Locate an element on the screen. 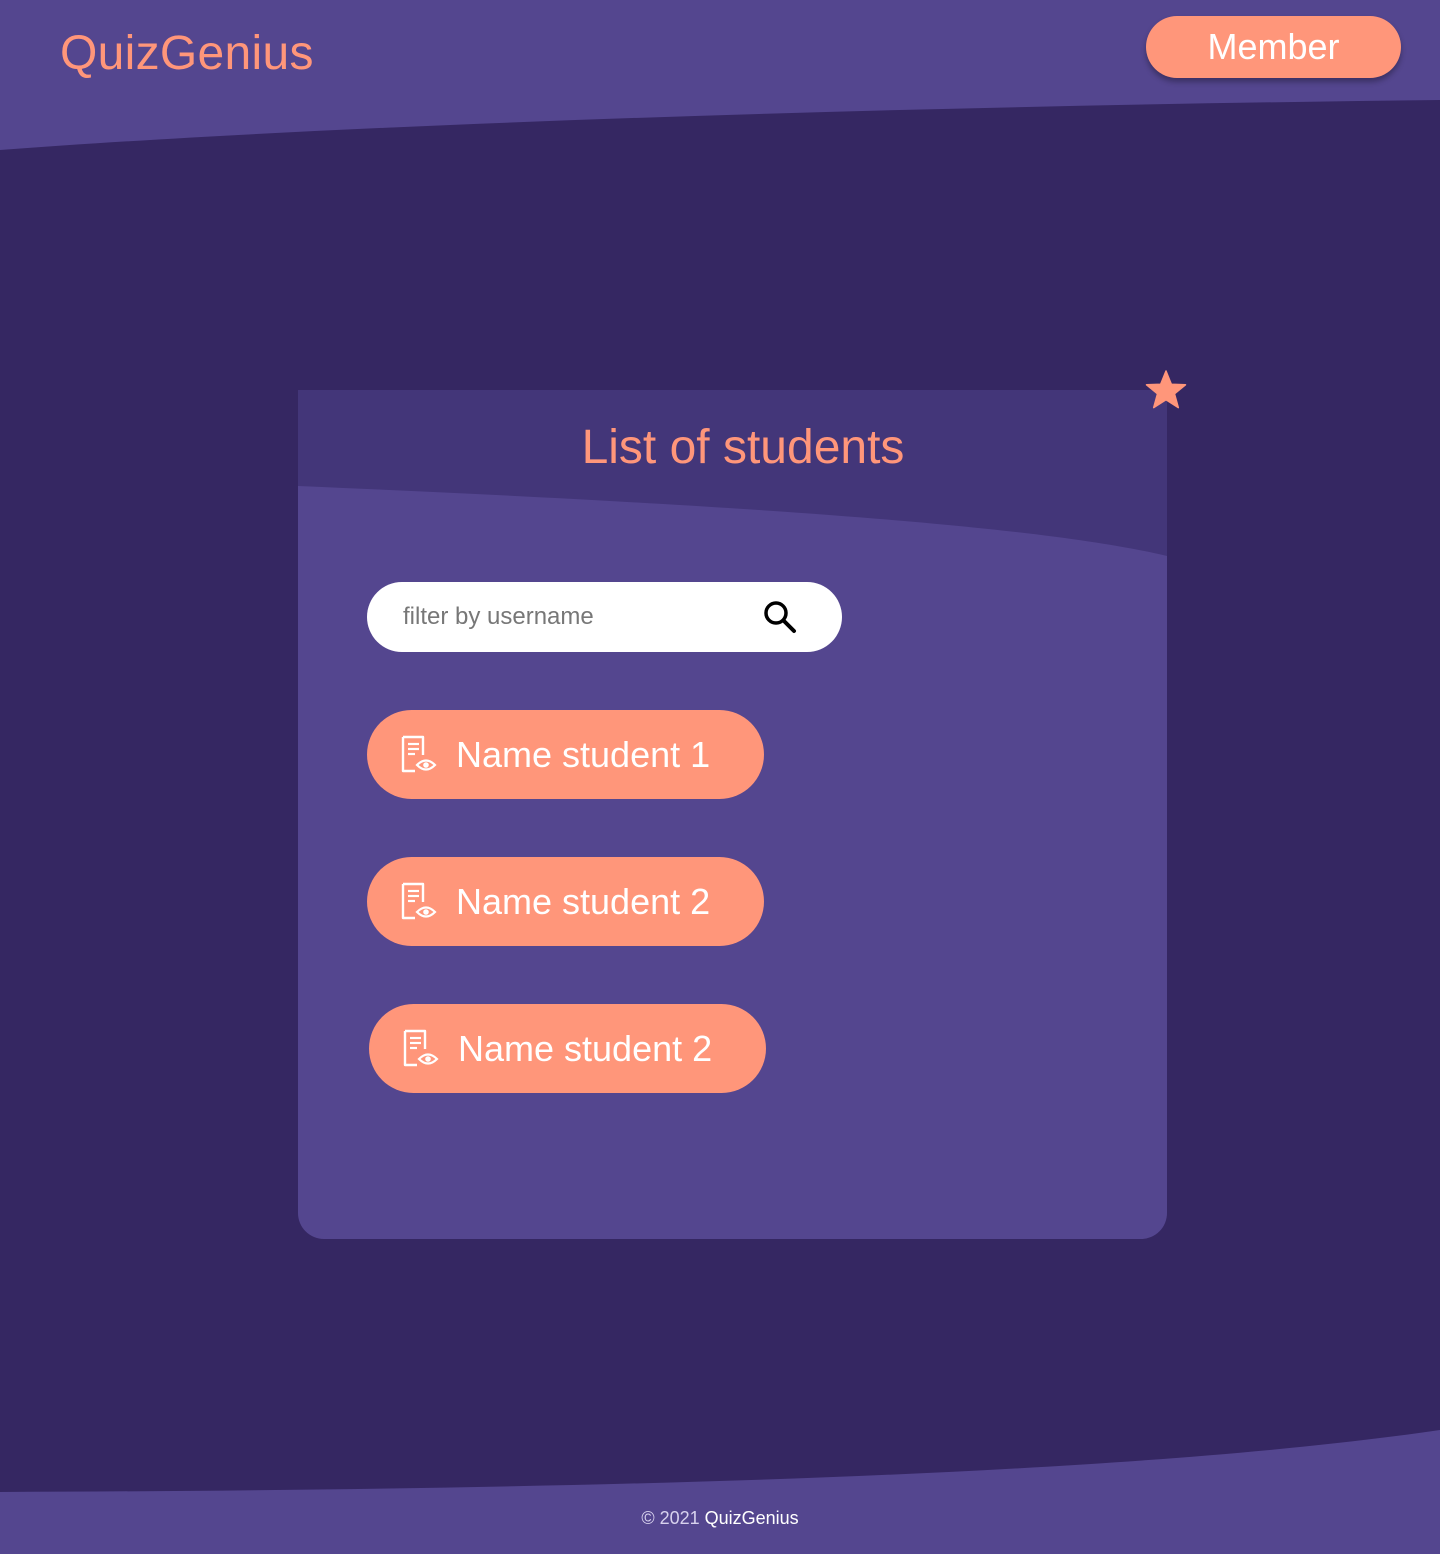  copyright-text: © 2021 is located at coordinates (670, 1518).